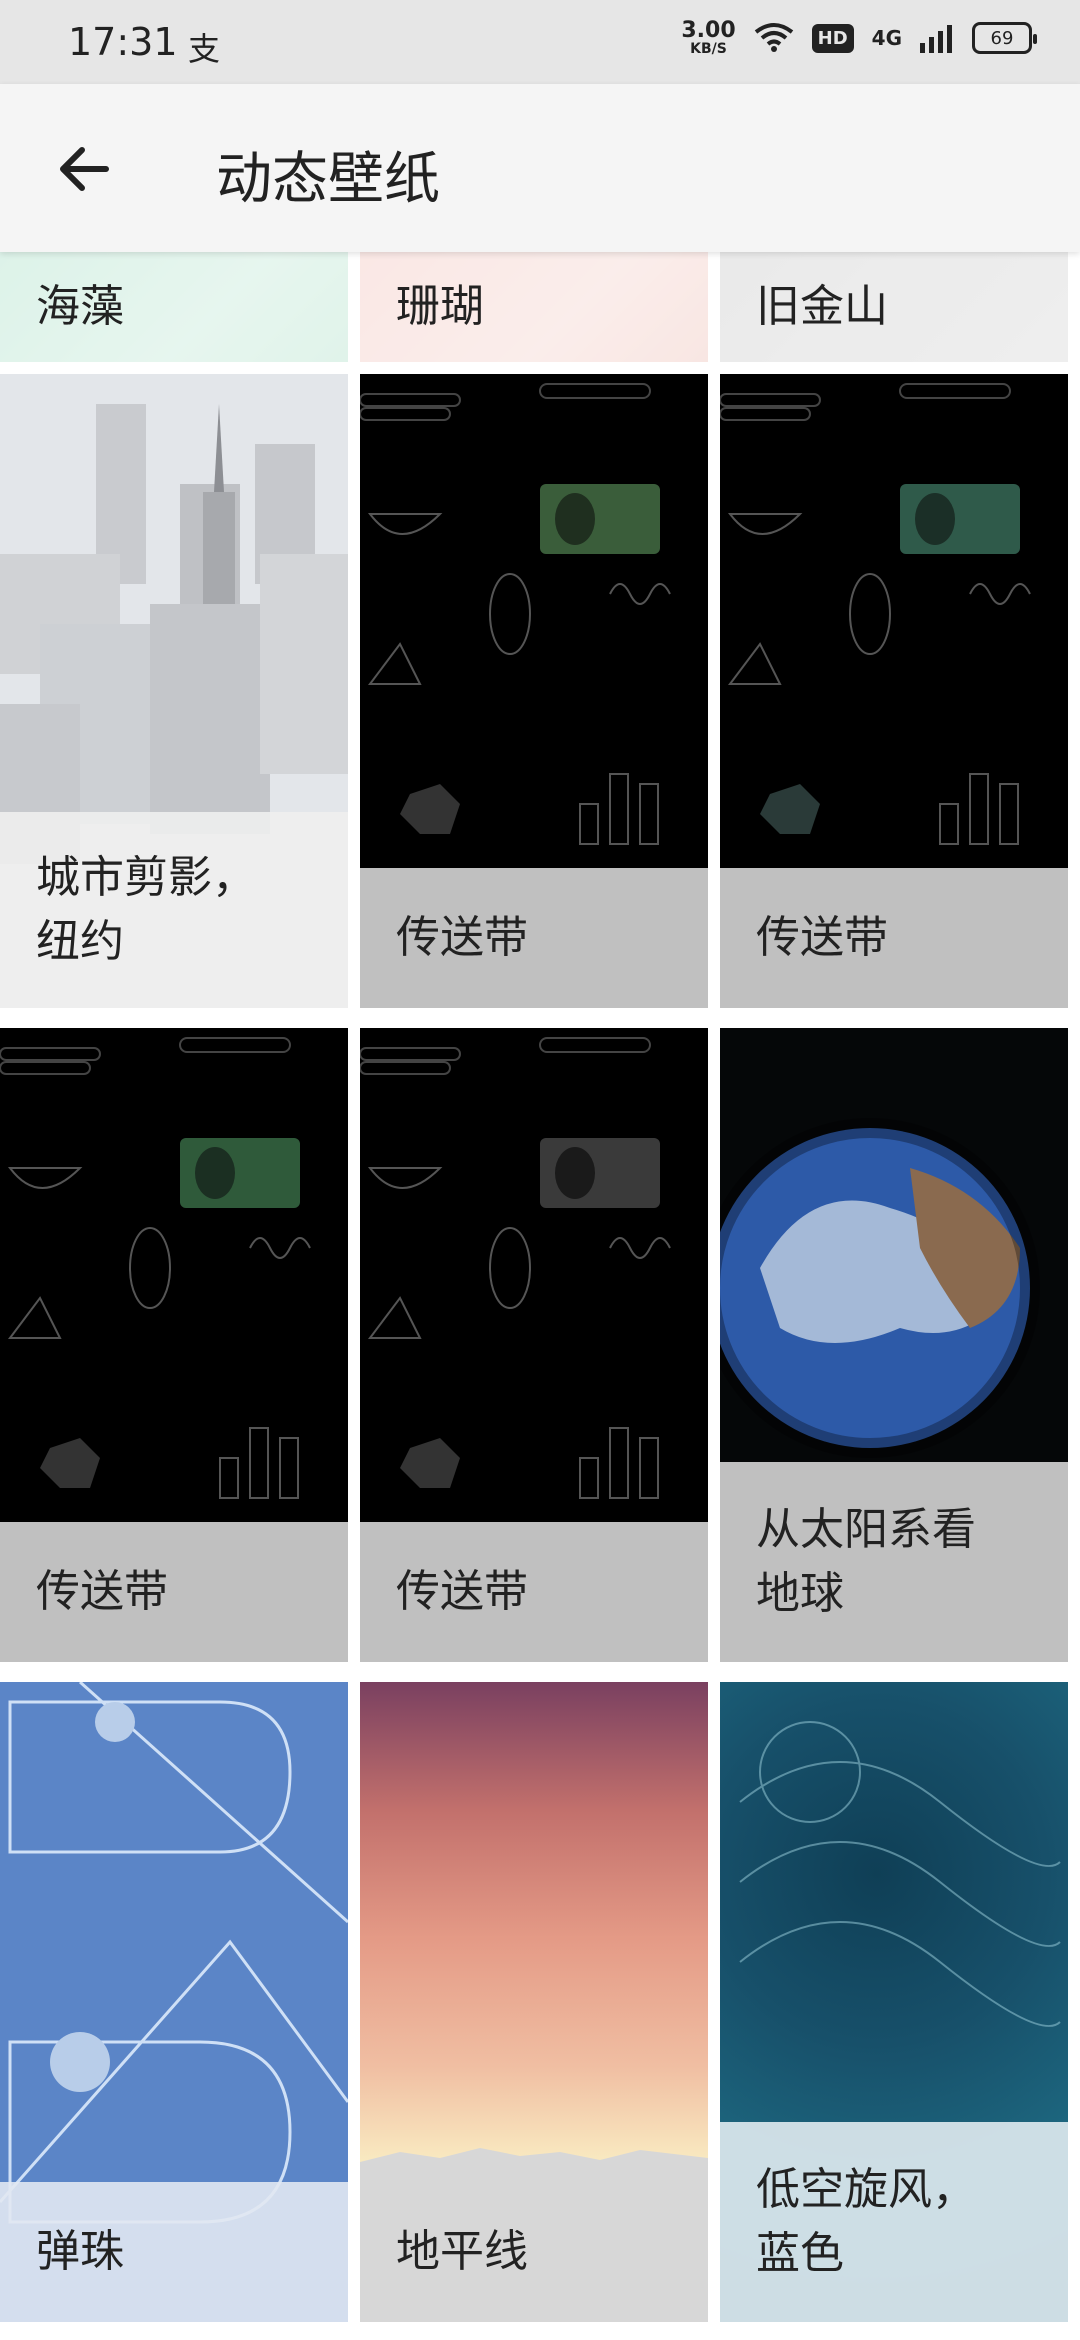  What do you see at coordinates (174, 691) in the screenshot?
I see `wallpaper-tile-new-york: 城市剪影， 纽约` at bounding box center [174, 691].